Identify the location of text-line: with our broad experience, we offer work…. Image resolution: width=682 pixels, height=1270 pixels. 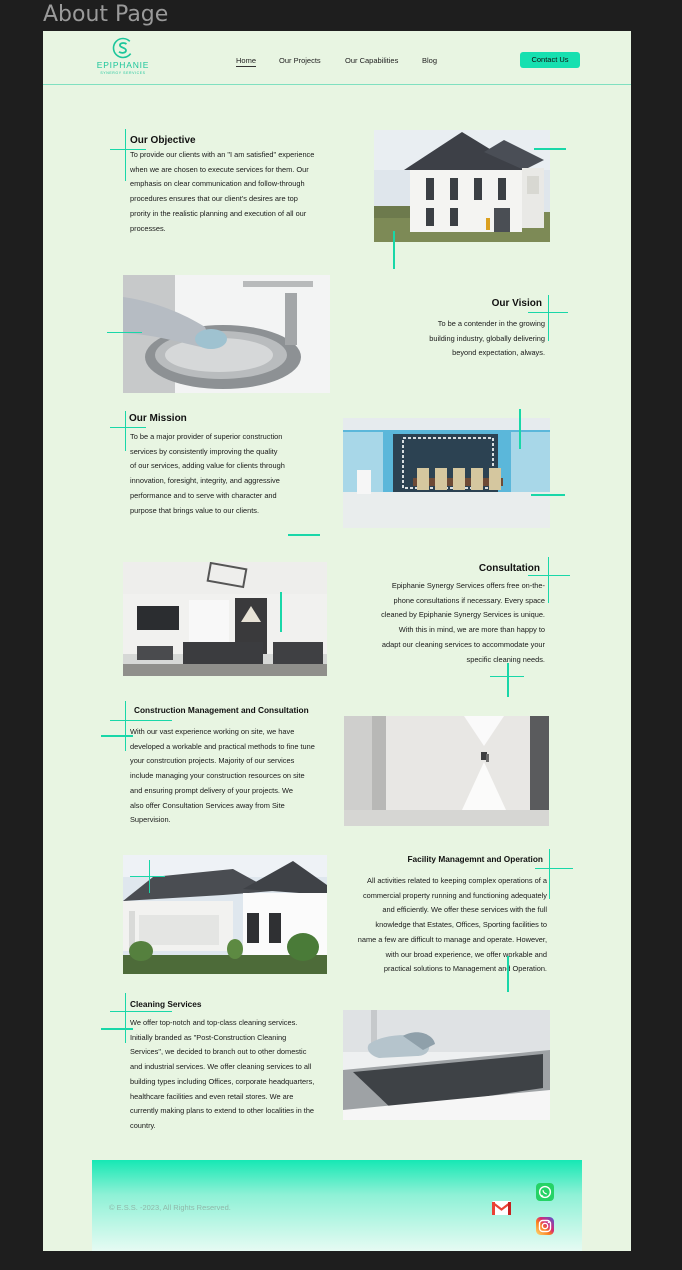
(466, 954).